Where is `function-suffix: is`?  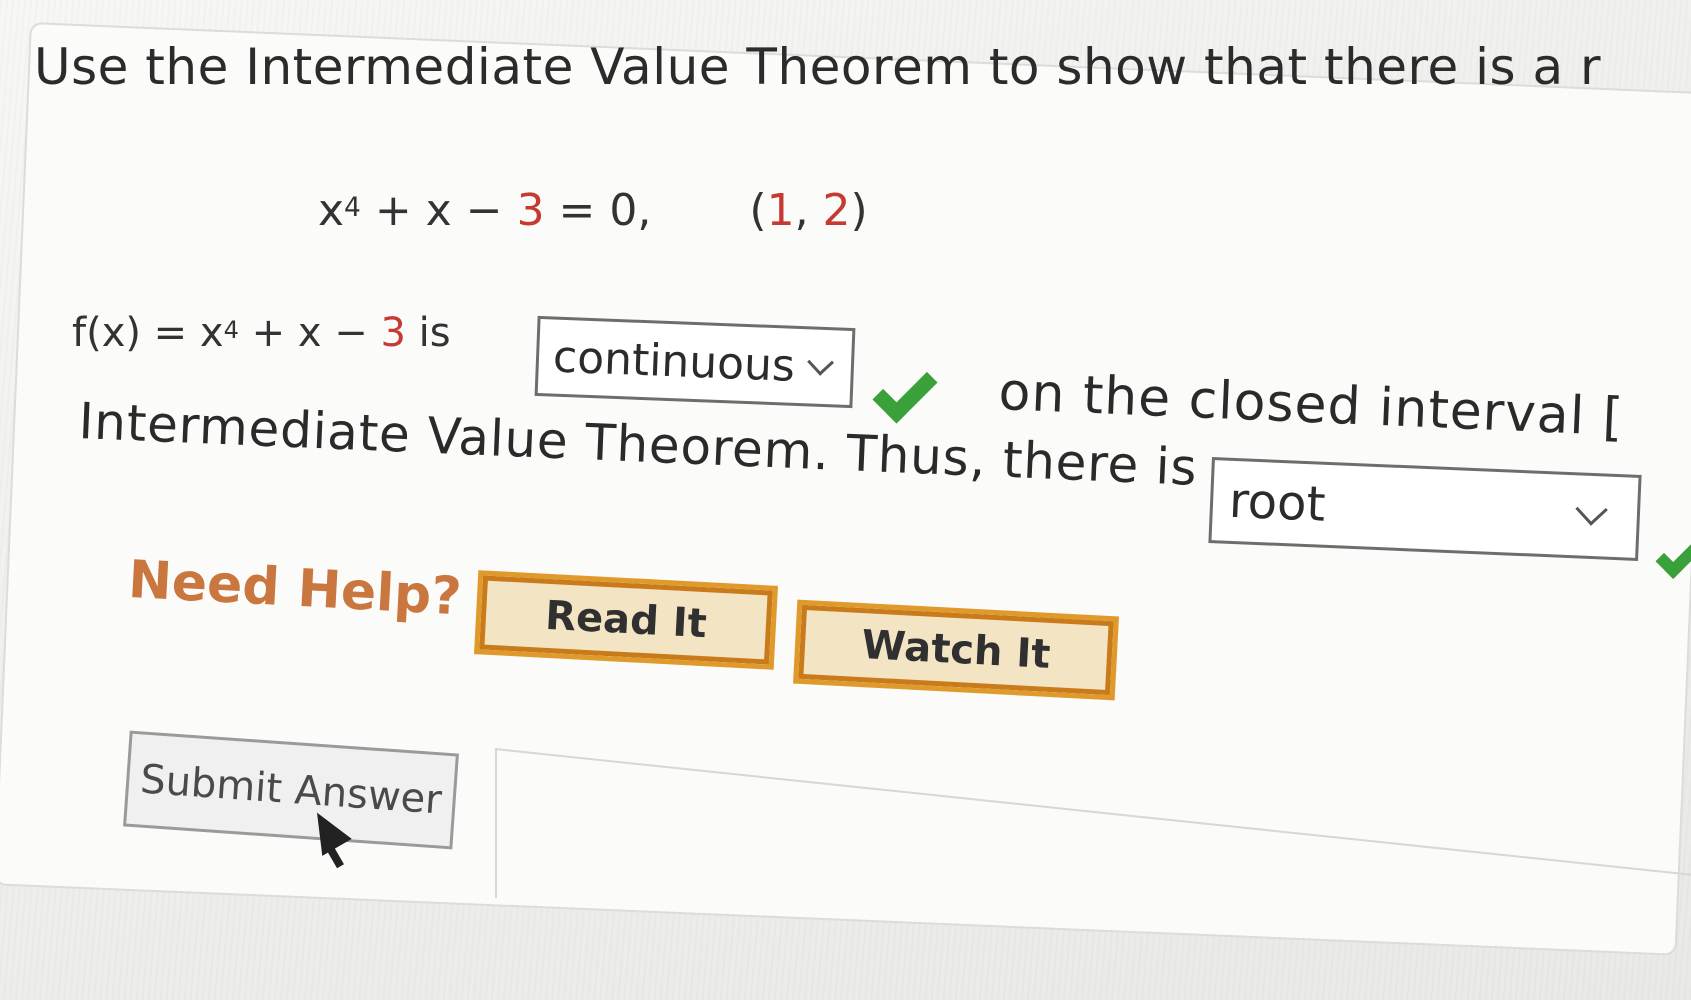 function-suffix: is is located at coordinates (428, 333).